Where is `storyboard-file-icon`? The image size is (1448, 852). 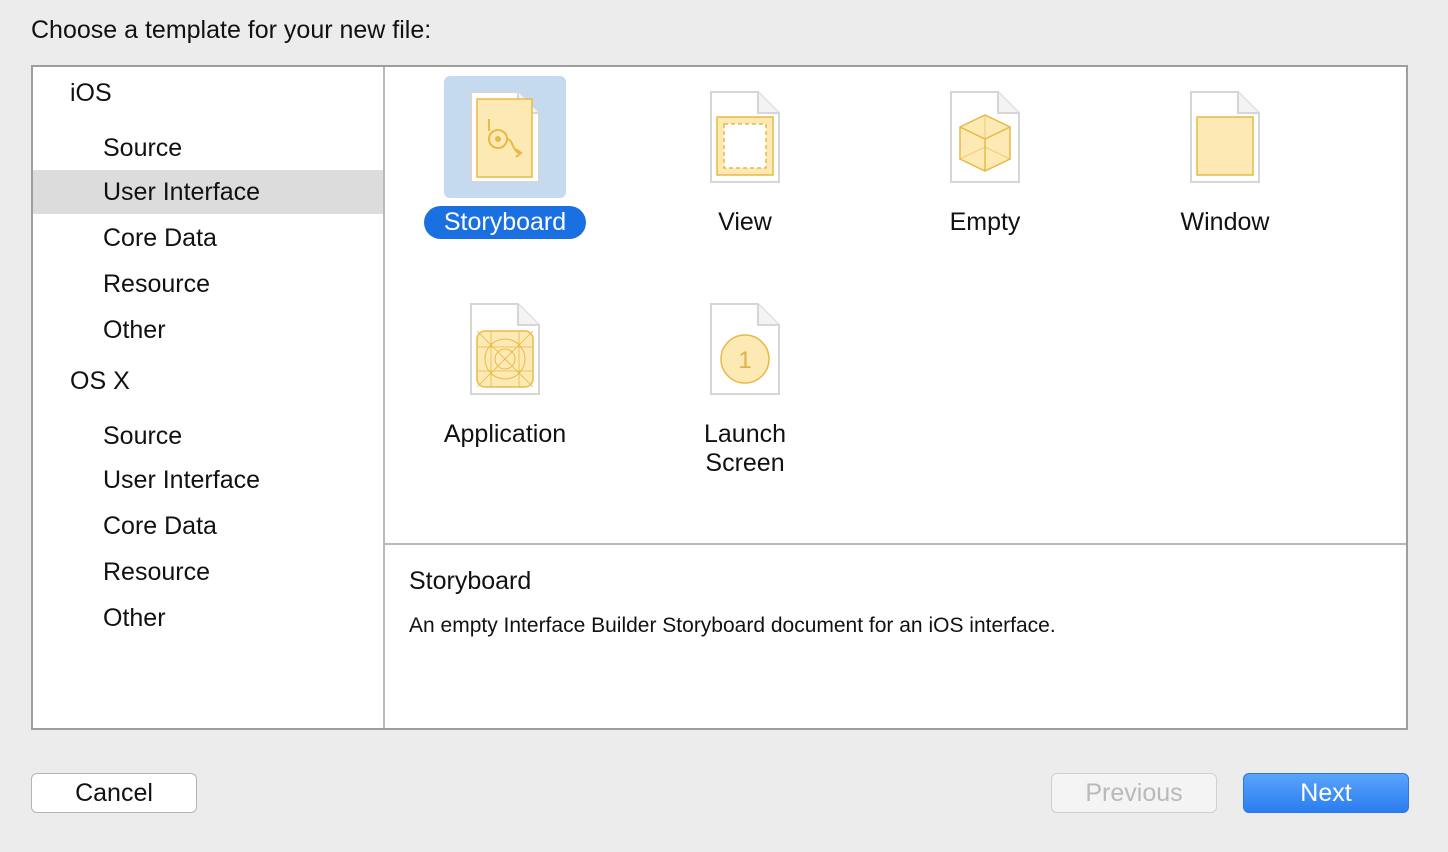
storyboard-file-icon is located at coordinates (505, 137).